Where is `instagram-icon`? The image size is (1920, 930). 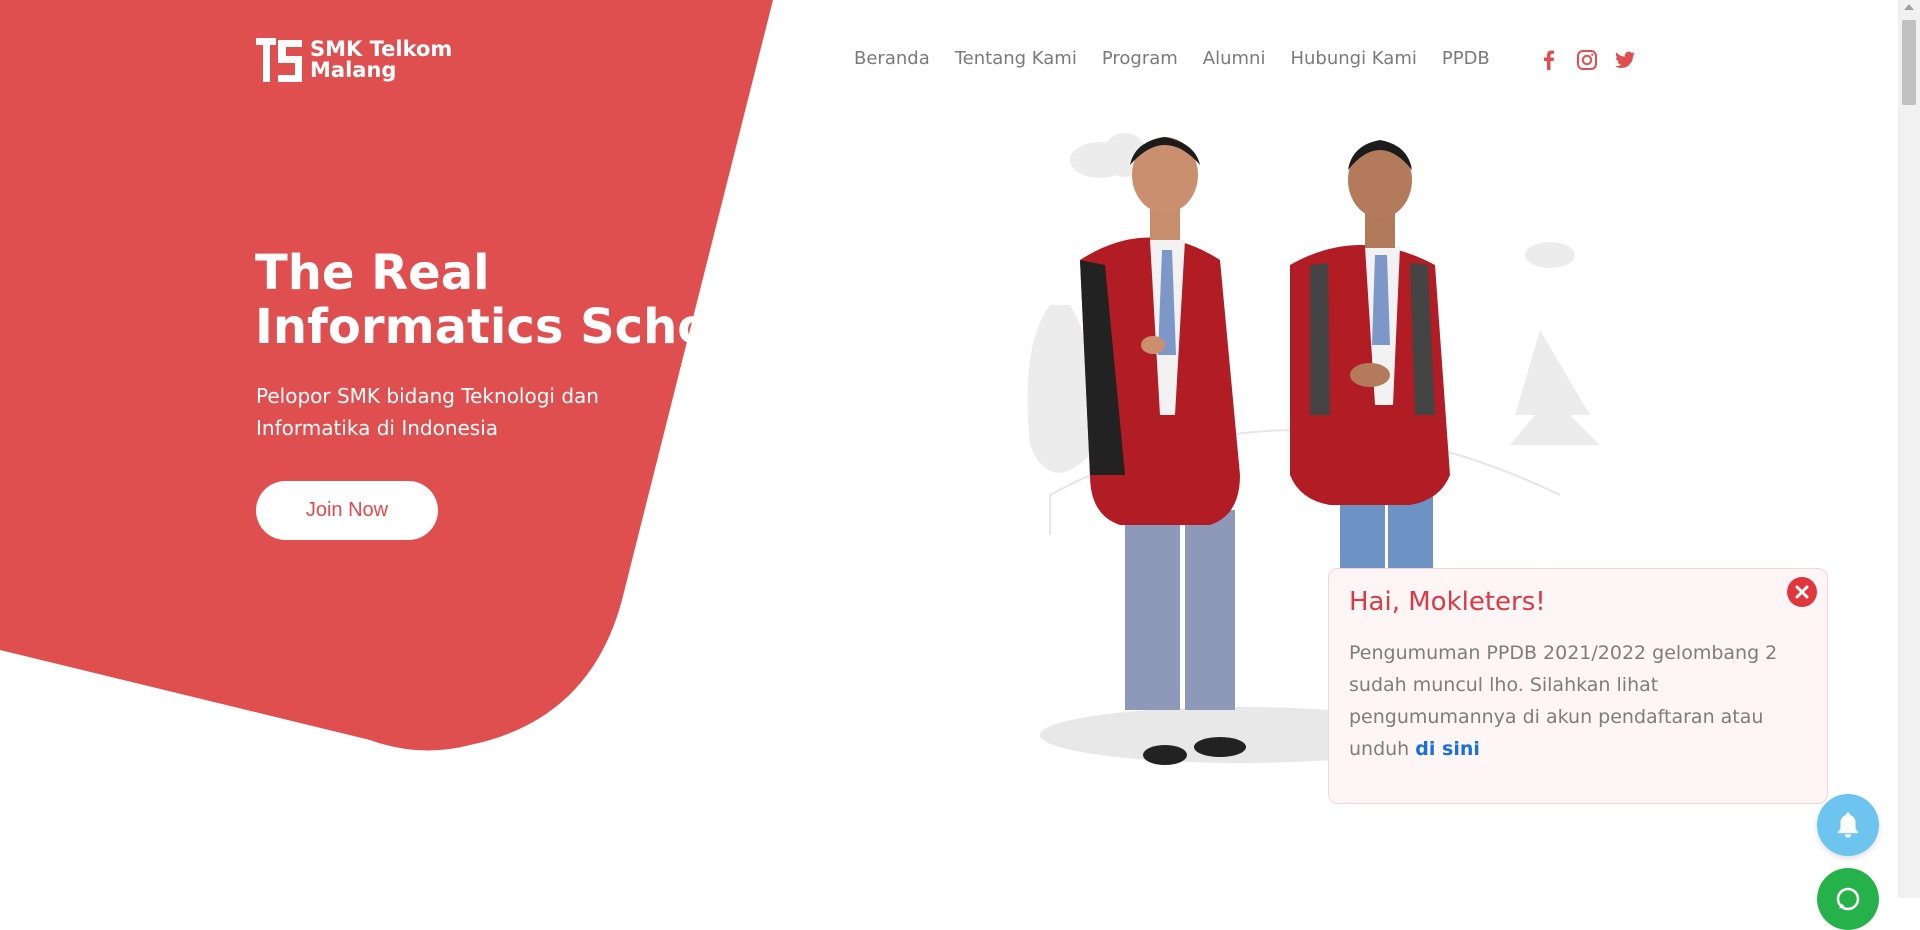 instagram-icon is located at coordinates (1587, 60).